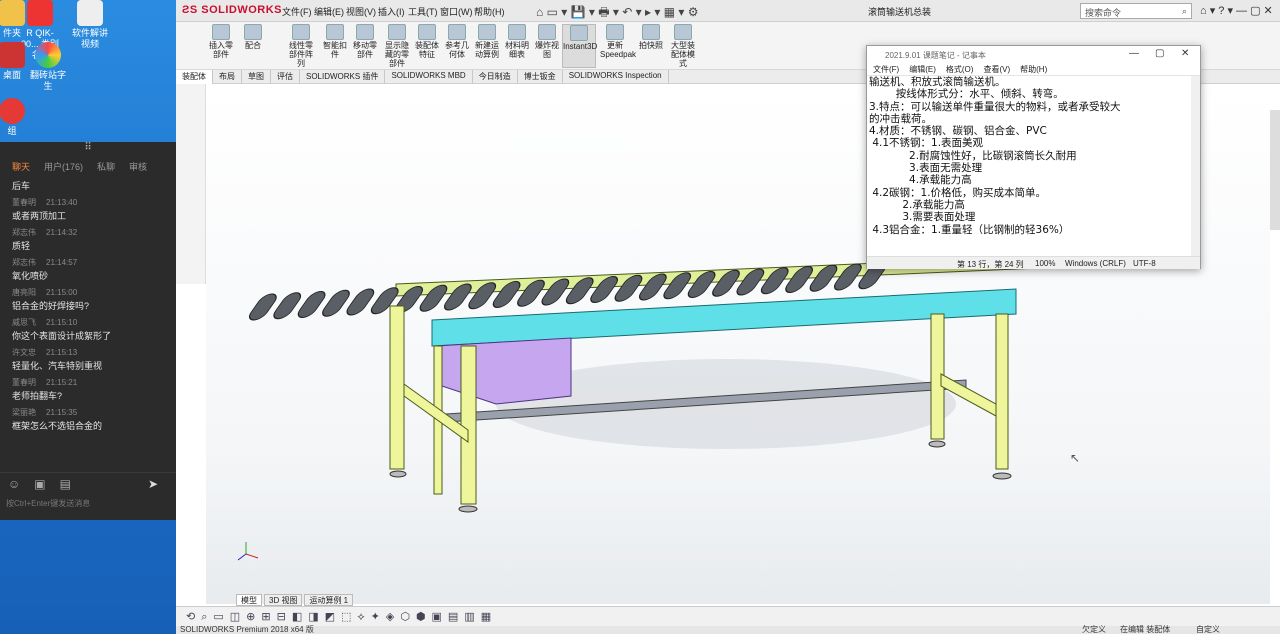  What do you see at coordinates (341, 617) in the screenshot?
I see `view-tools-icon: ⟲⌕▭◫⊕⊞⊟◧◨◩⬚⟡✦◈⬡⬢▣▤▥▦` at bounding box center [341, 617].